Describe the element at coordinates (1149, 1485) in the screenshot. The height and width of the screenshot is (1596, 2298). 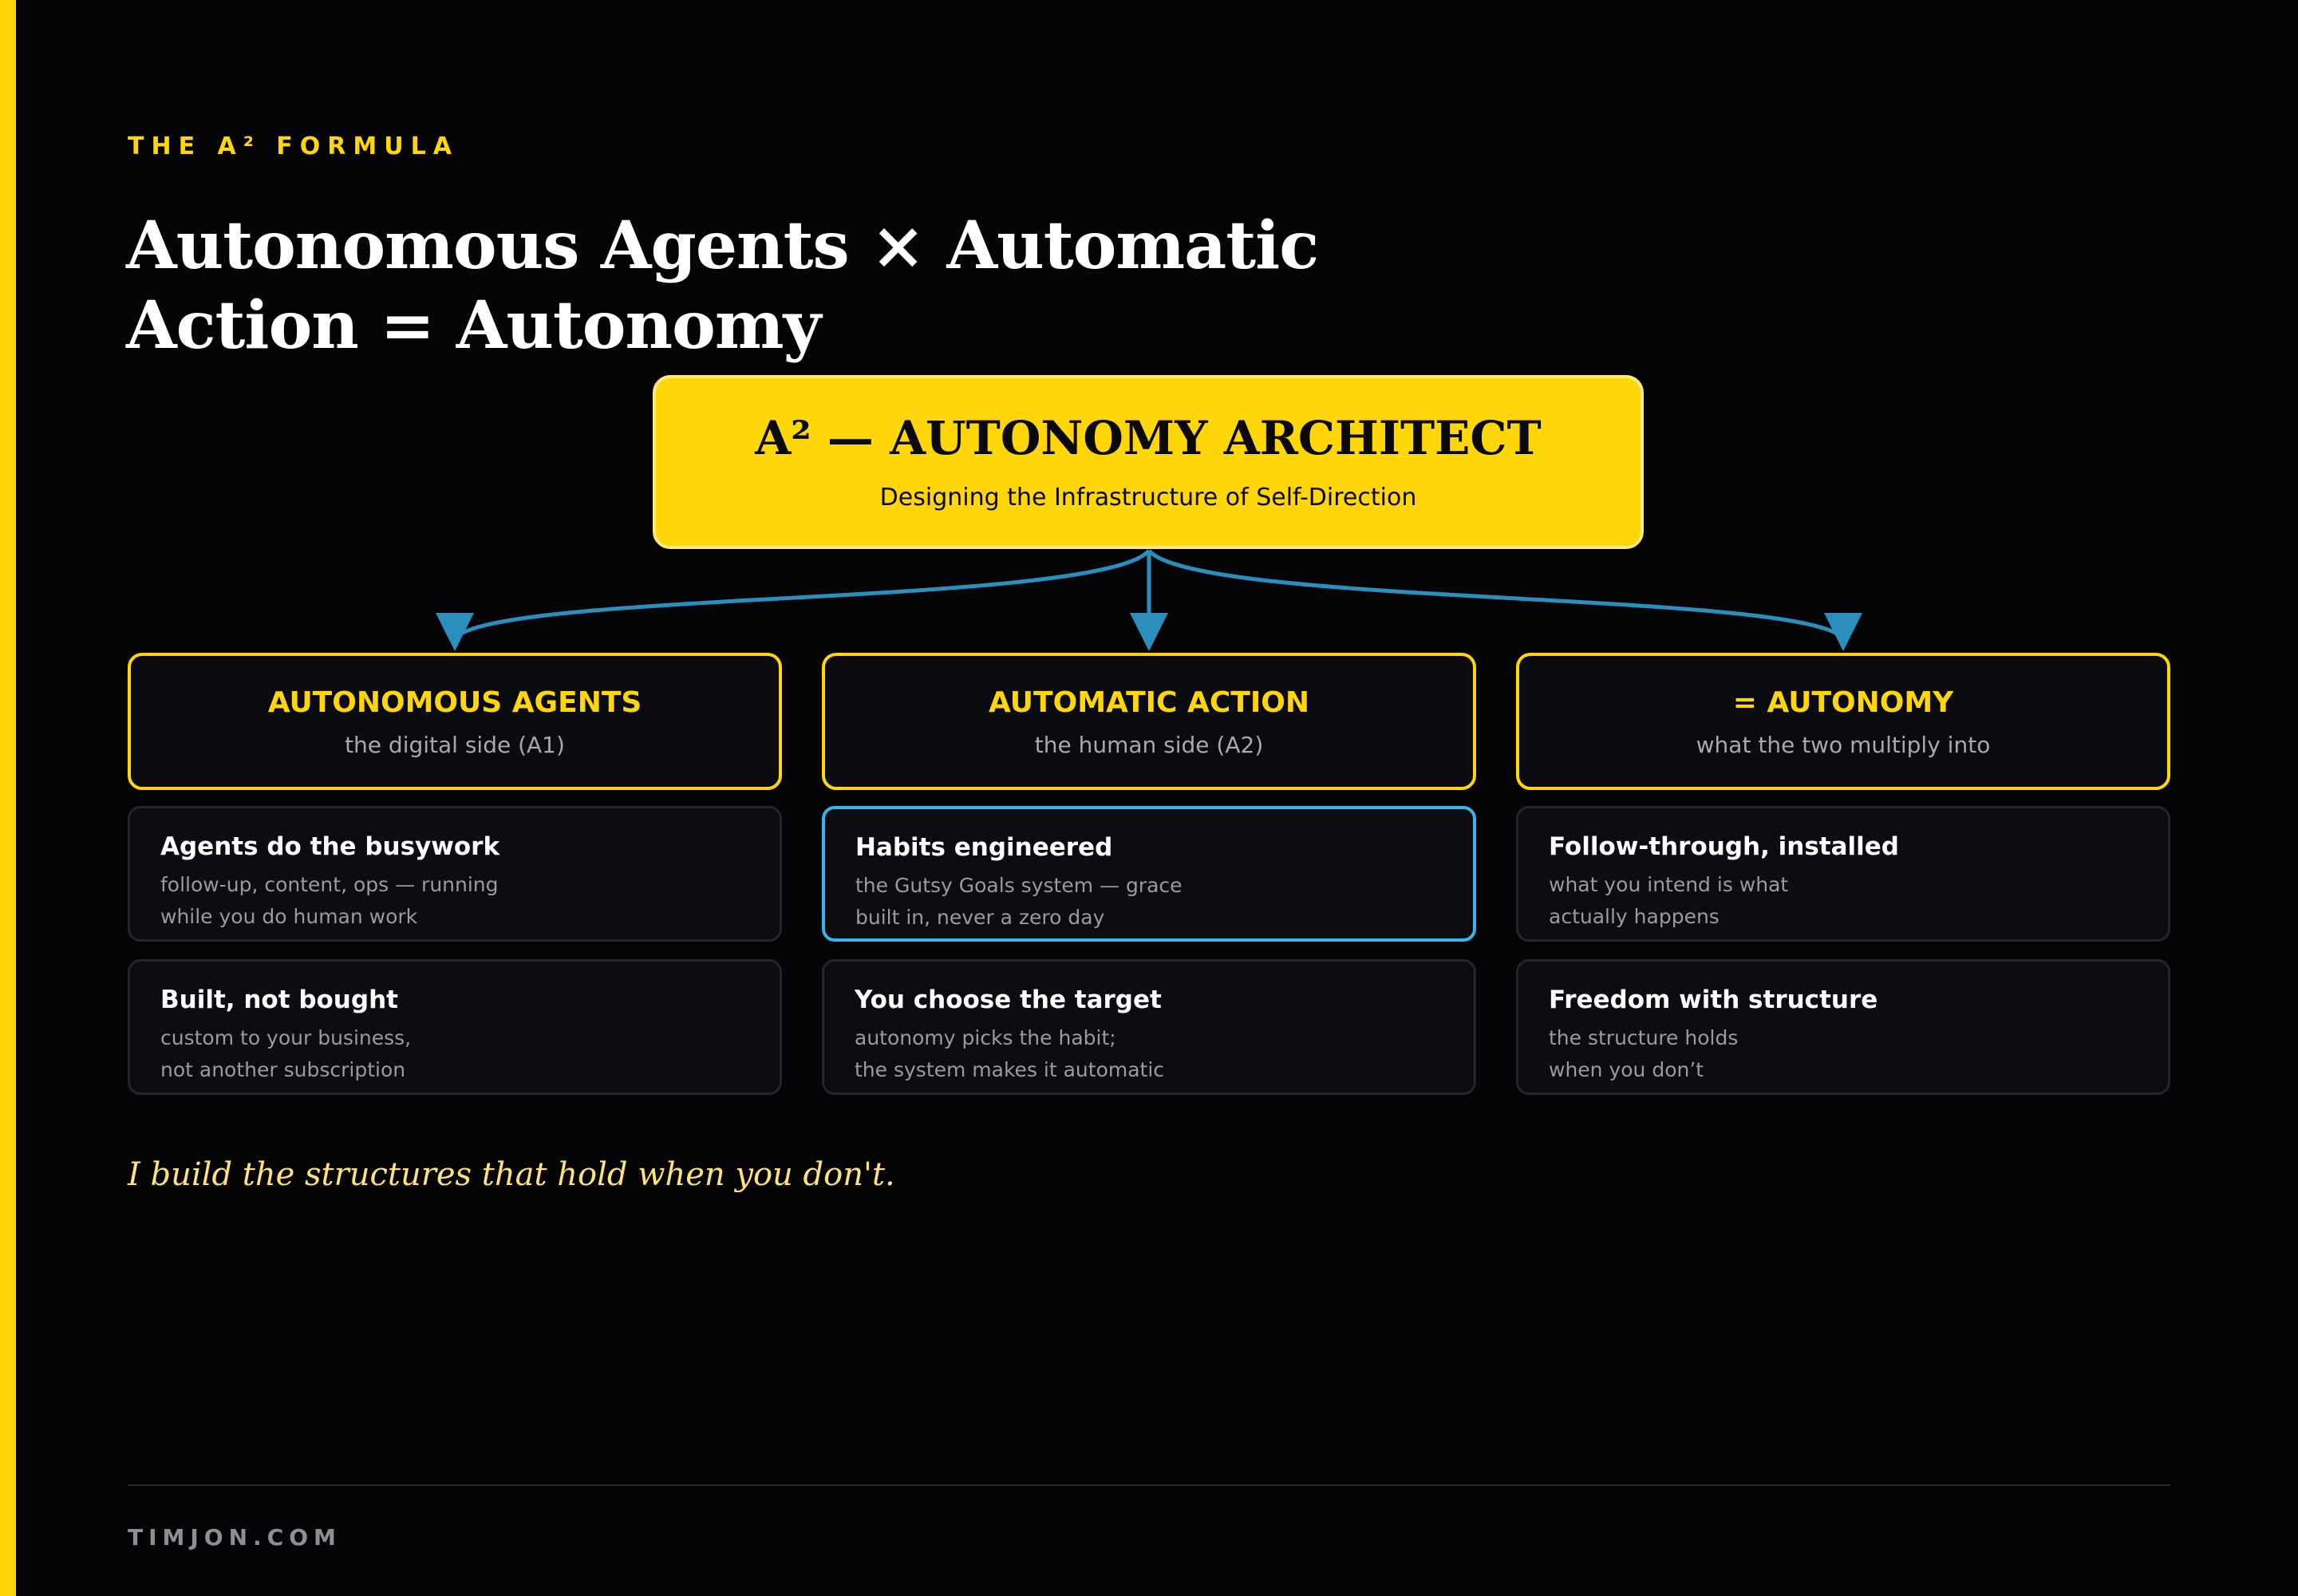
I see `footer-divider` at that location.